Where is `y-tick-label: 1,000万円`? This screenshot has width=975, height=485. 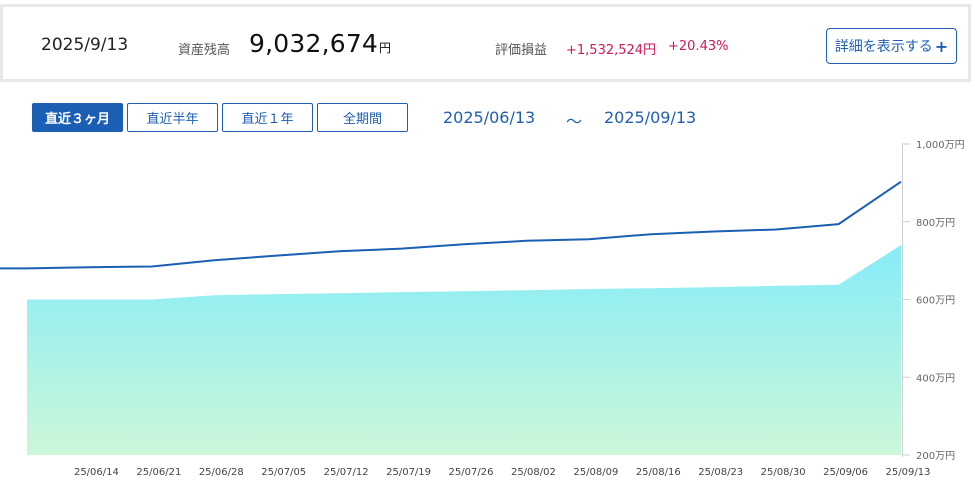 y-tick-label: 1,000万円 is located at coordinates (940, 145).